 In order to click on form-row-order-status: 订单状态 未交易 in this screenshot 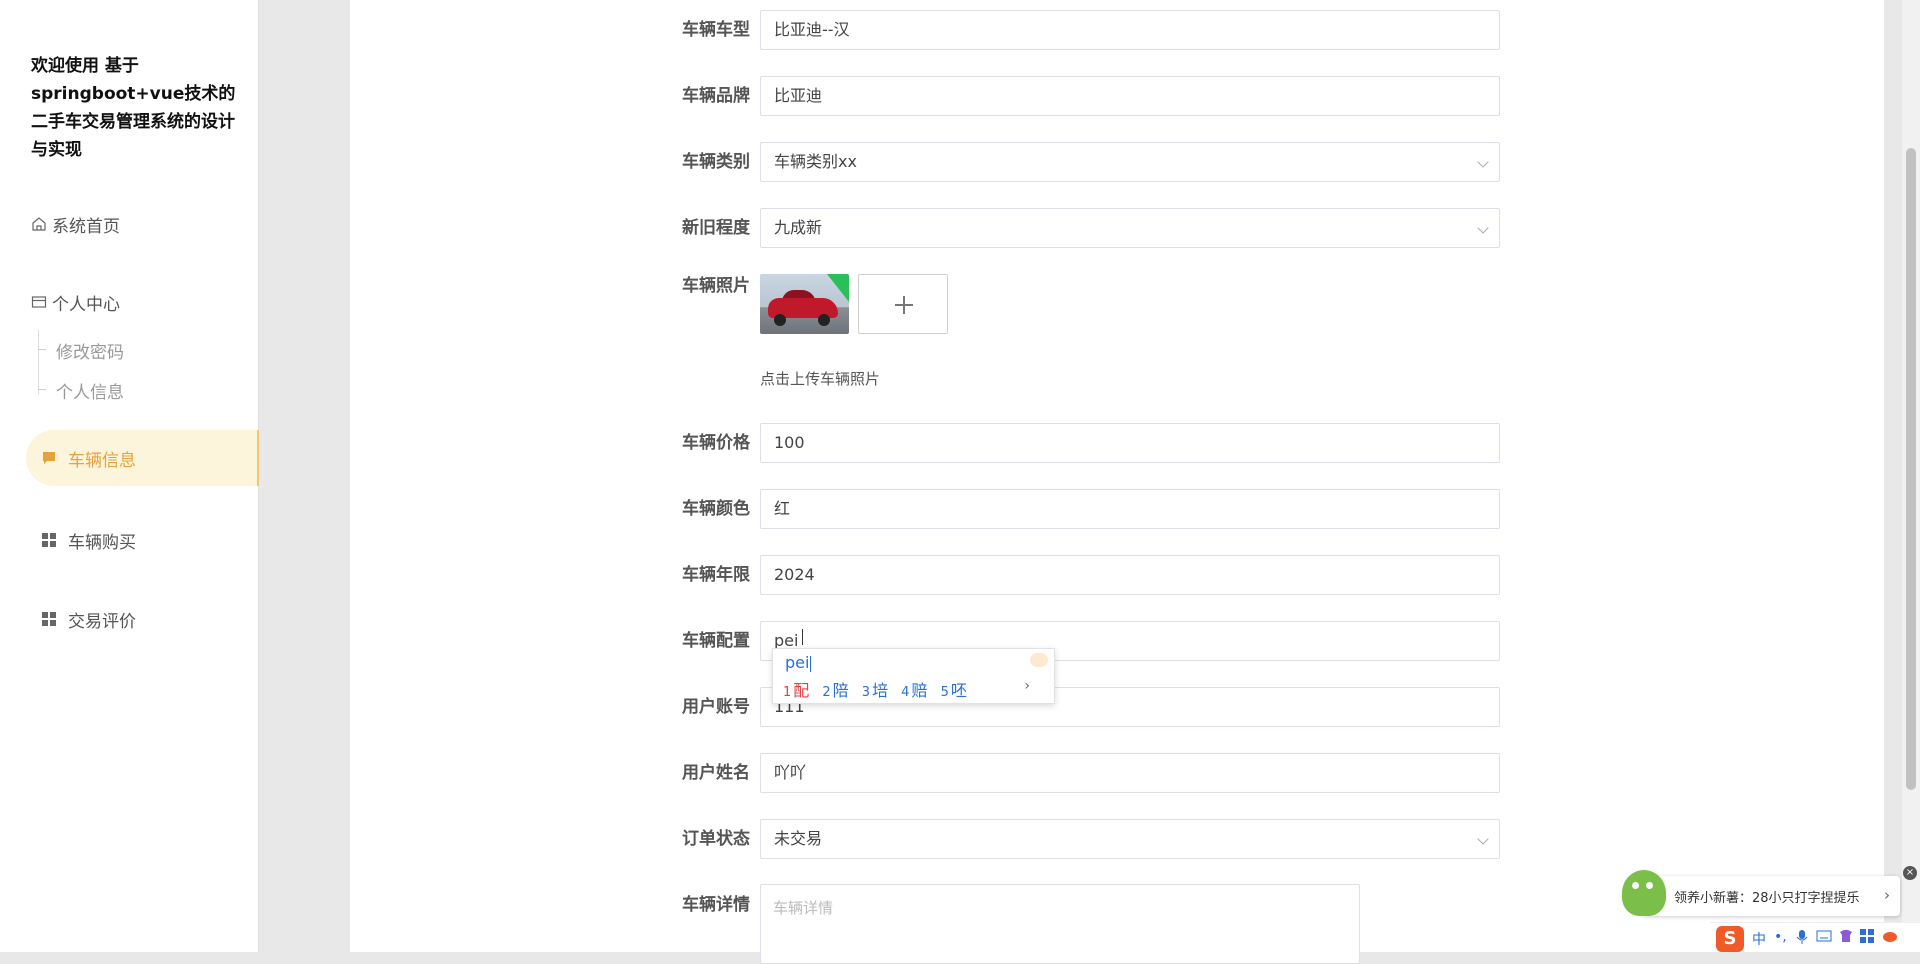, I will do `click(960, 839)`.